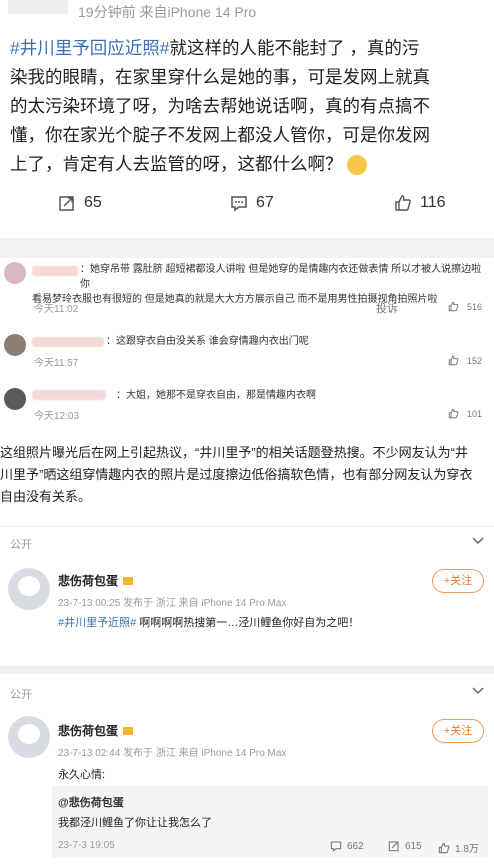  What do you see at coordinates (458, 847) in the screenshot?
I see `quoted-like-button: 1.8万` at bounding box center [458, 847].